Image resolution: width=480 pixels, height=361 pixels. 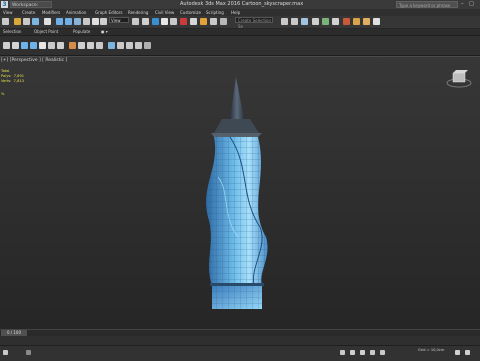 I want to click on pivot-center-icon, so click(x=135, y=21).